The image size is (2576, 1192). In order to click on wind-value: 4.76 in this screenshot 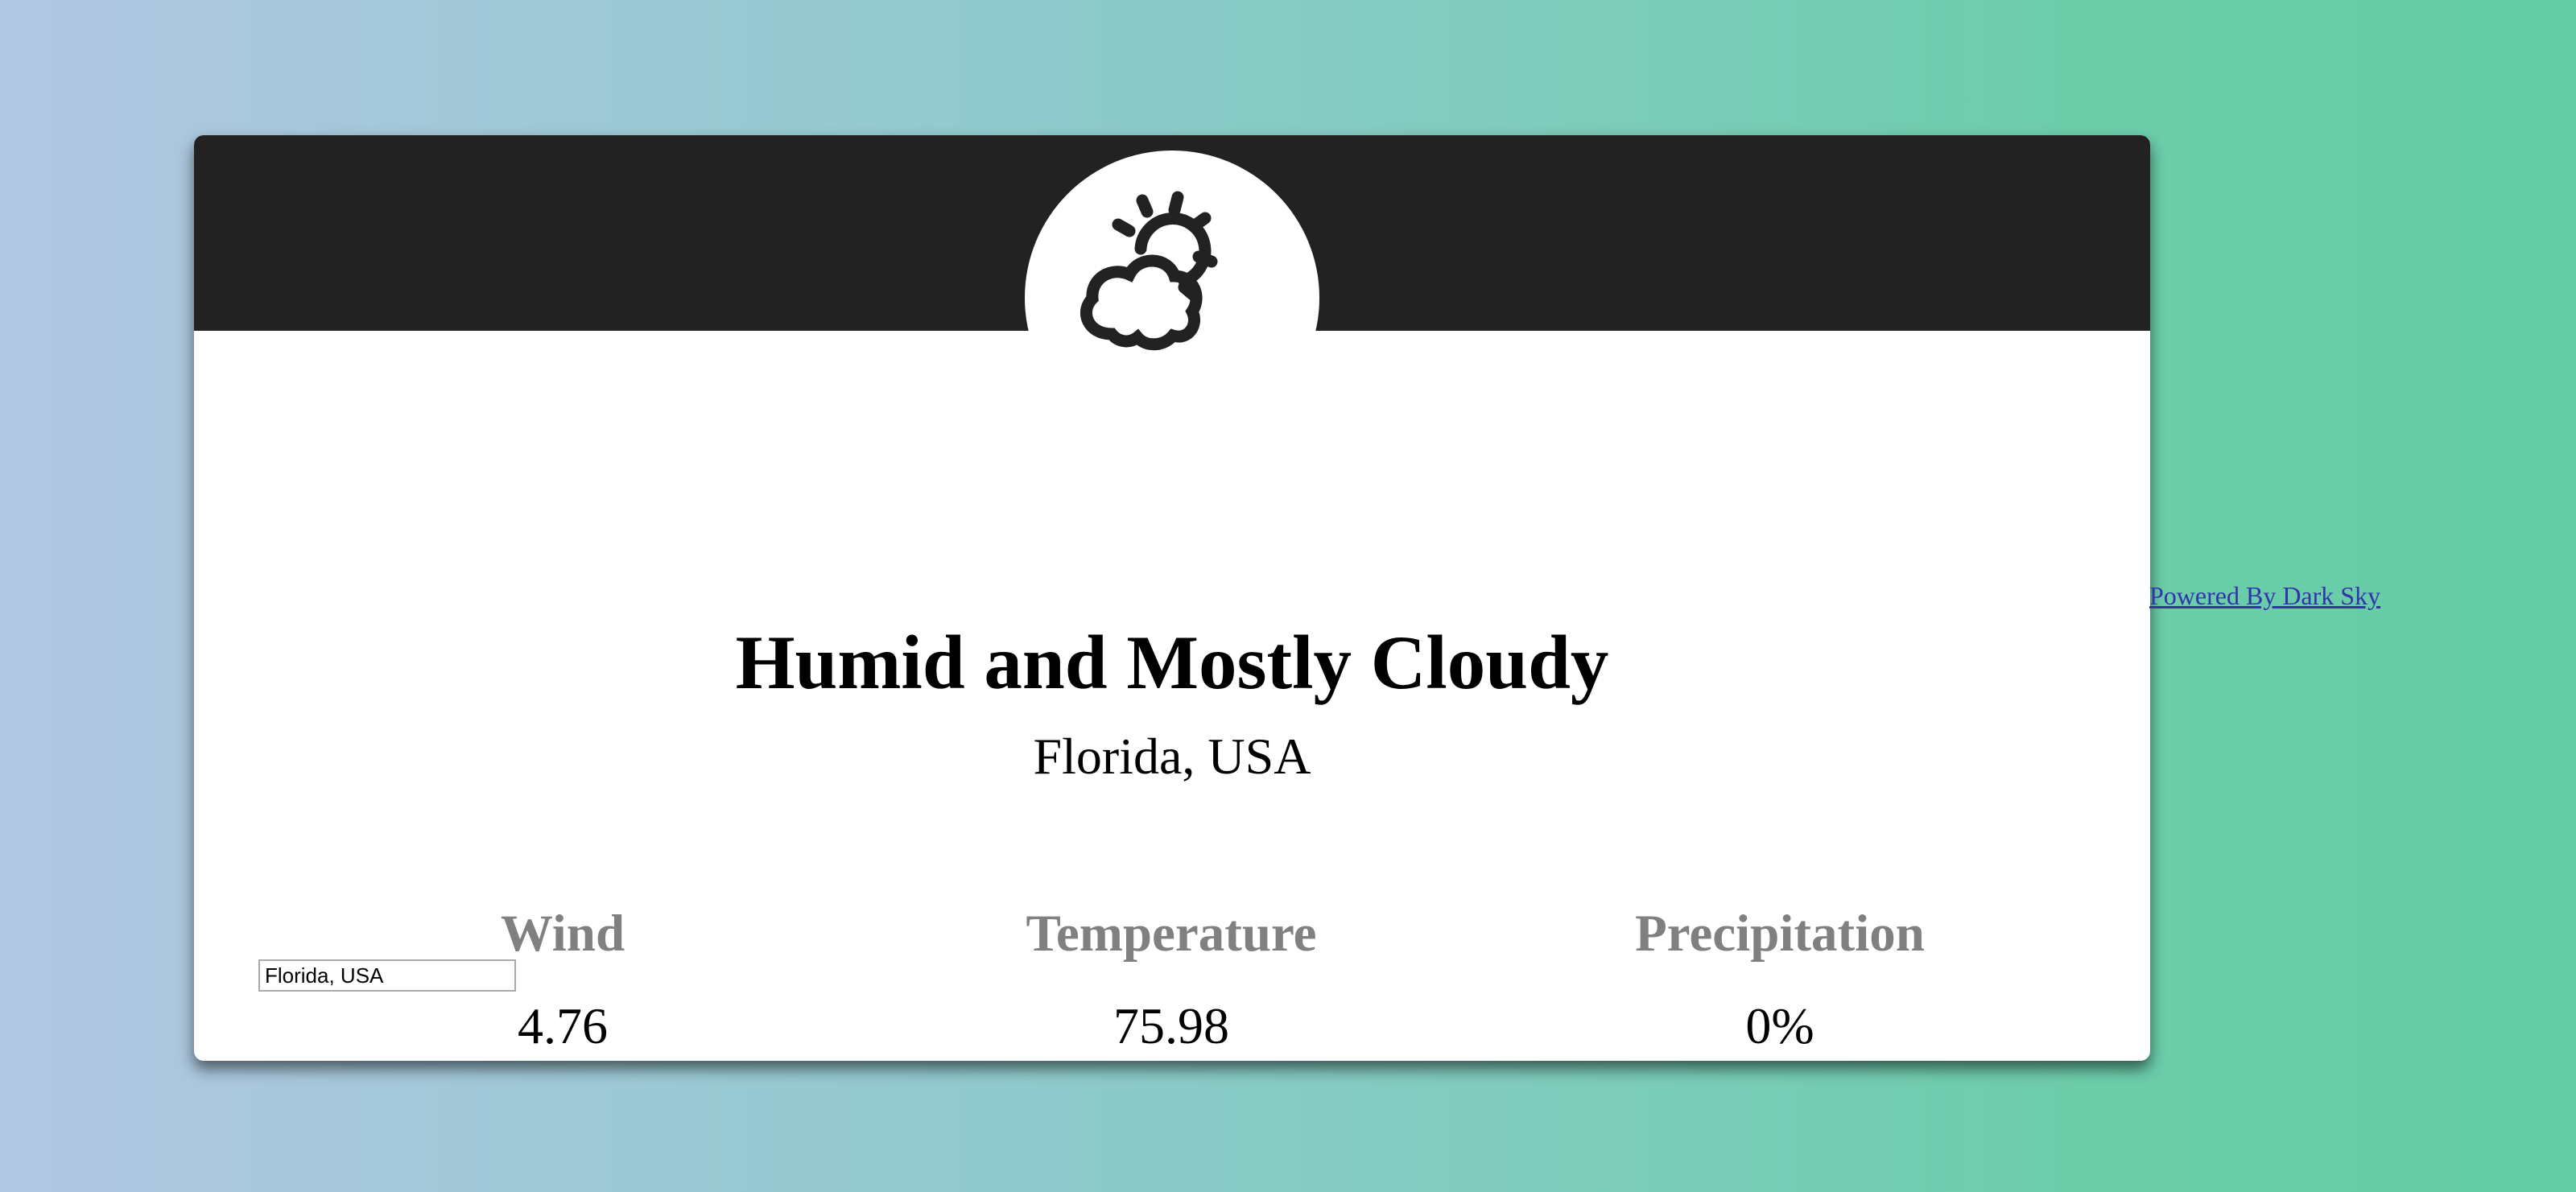, I will do `click(563, 1025)`.